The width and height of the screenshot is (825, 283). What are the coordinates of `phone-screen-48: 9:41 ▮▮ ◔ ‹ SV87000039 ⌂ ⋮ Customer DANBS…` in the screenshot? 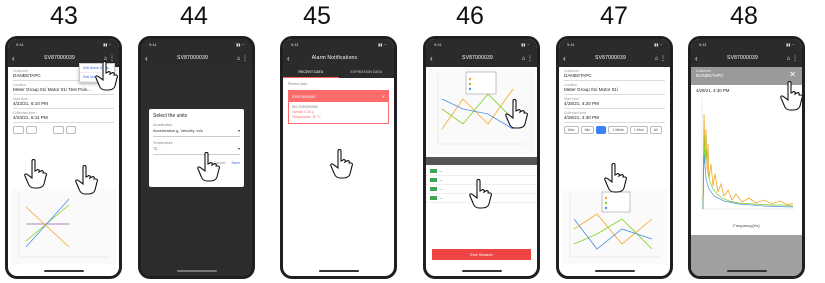 It's located at (746, 157).